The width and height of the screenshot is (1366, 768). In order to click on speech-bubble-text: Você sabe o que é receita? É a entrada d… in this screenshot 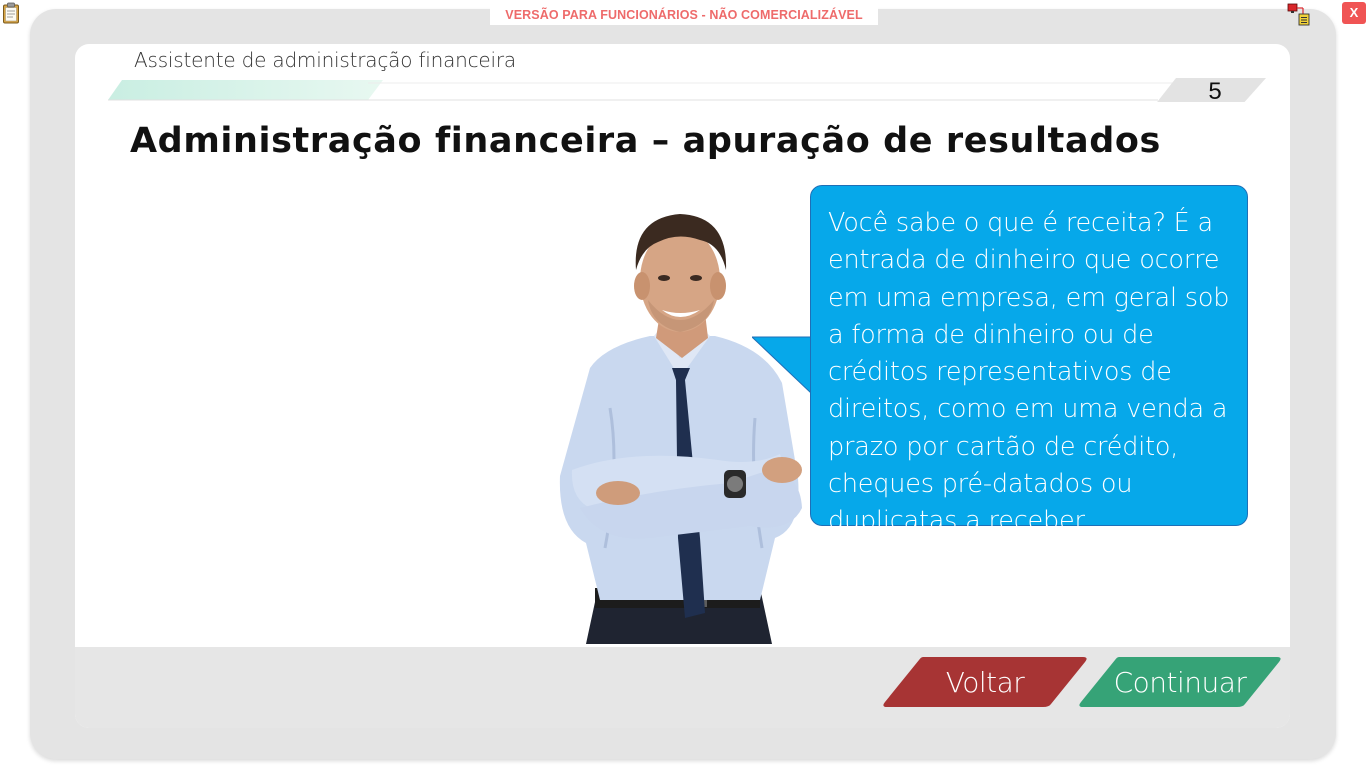, I will do `click(1029, 372)`.